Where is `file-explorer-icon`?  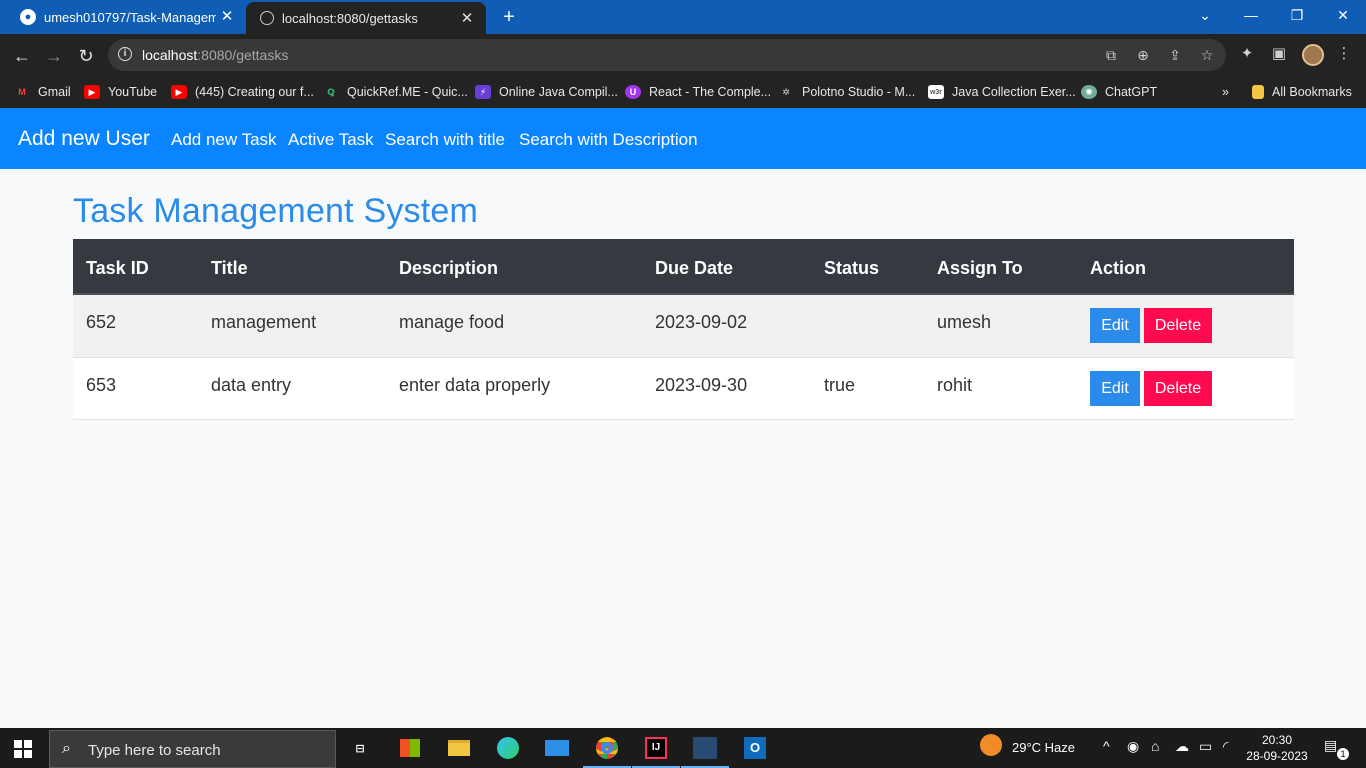 file-explorer-icon is located at coordinates (459, 748).